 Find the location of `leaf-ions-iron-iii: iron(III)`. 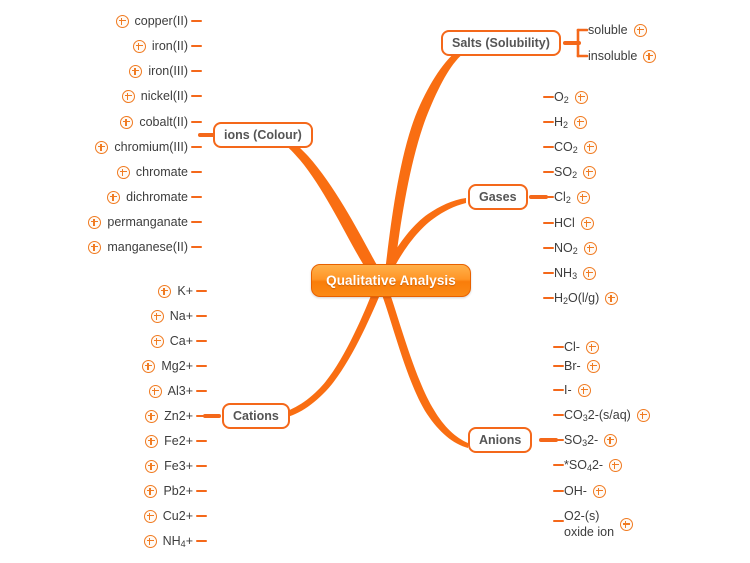

leaf-ions-iron-iii: iron(III) is located at coordinates (158, 71).